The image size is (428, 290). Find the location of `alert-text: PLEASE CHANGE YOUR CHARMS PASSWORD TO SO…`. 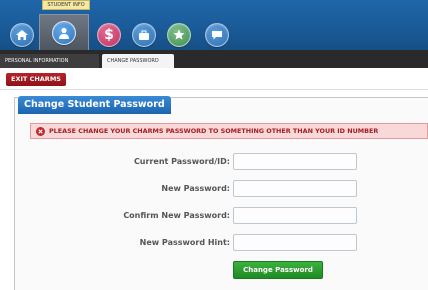

alert-text: PLEASE CHANGE YOUR CHARMS PASSWORD TO SO… is located at coordinates (214, 131).